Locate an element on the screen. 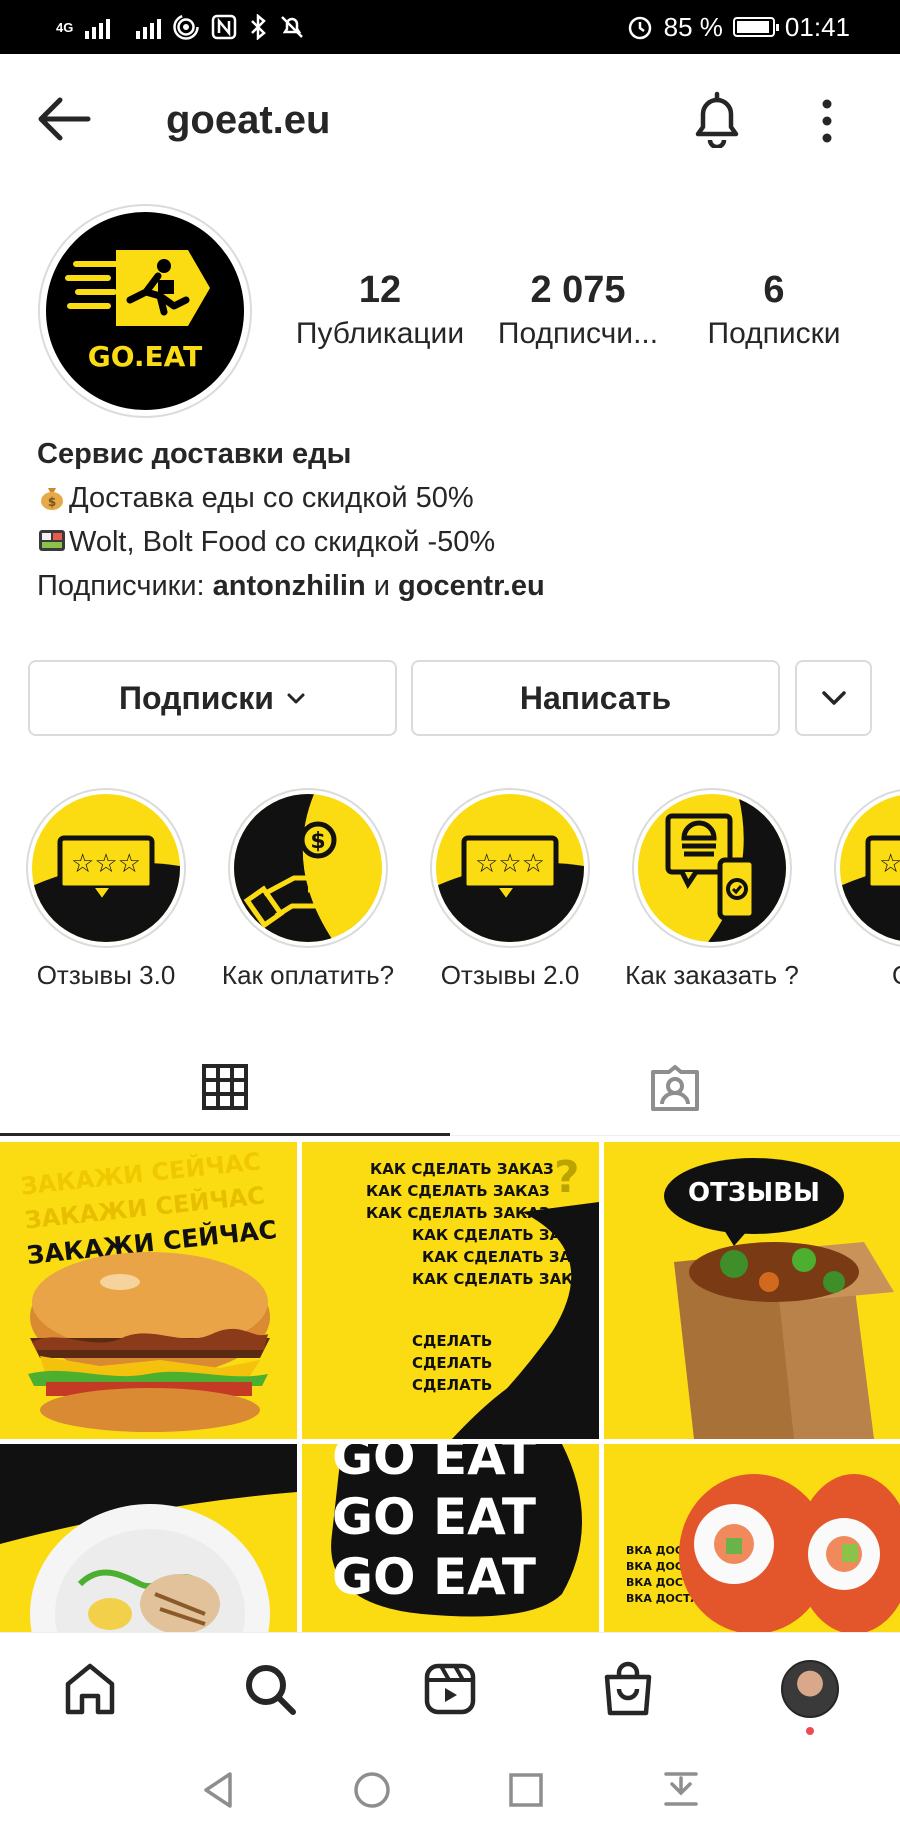  status-right: 85 % 01:41 is located at coordinates (738, 27).